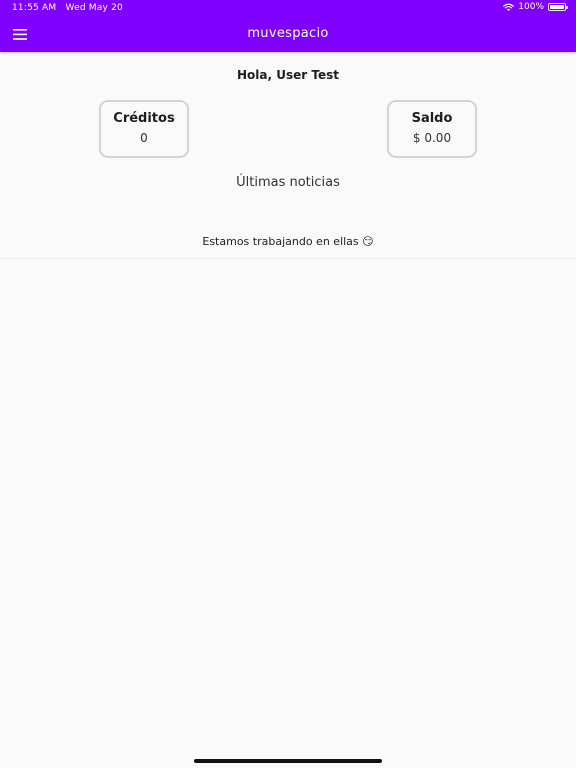 The height and width of the screenshot is (768, 576). What do you see at coordinates (94, 8) in the screenshot?
I see `status-date: Wed May 20` at bounding box center [94, 8].